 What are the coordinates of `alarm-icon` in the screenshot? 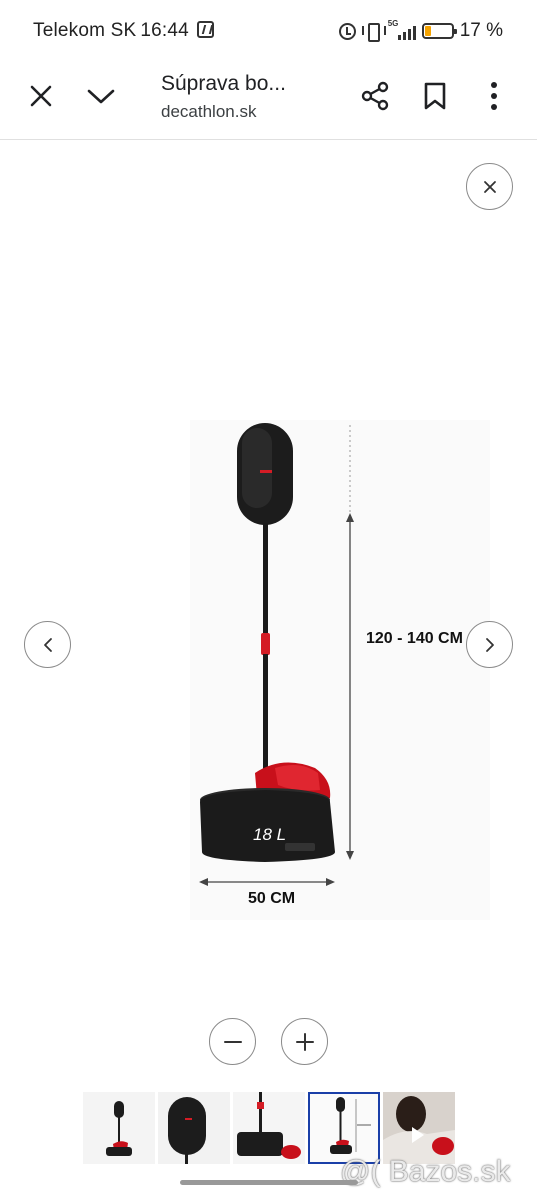 It's located at (347, 31).